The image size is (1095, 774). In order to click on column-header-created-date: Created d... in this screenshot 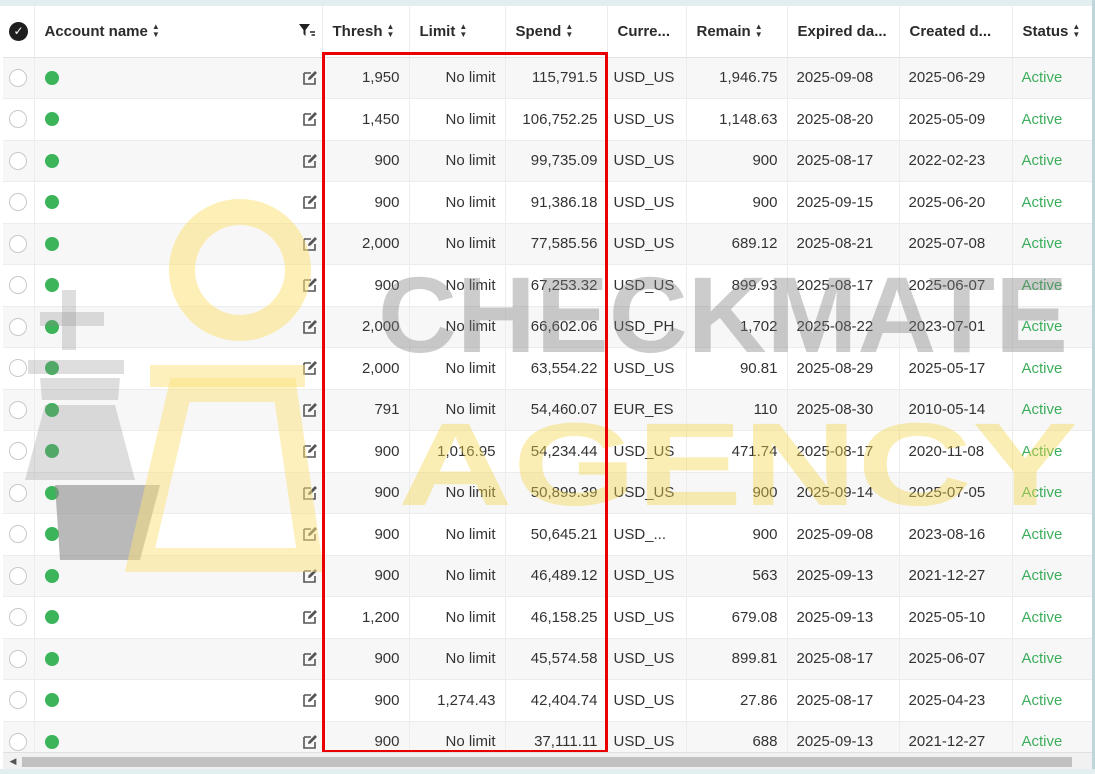, I will do `click(956, 32)`.